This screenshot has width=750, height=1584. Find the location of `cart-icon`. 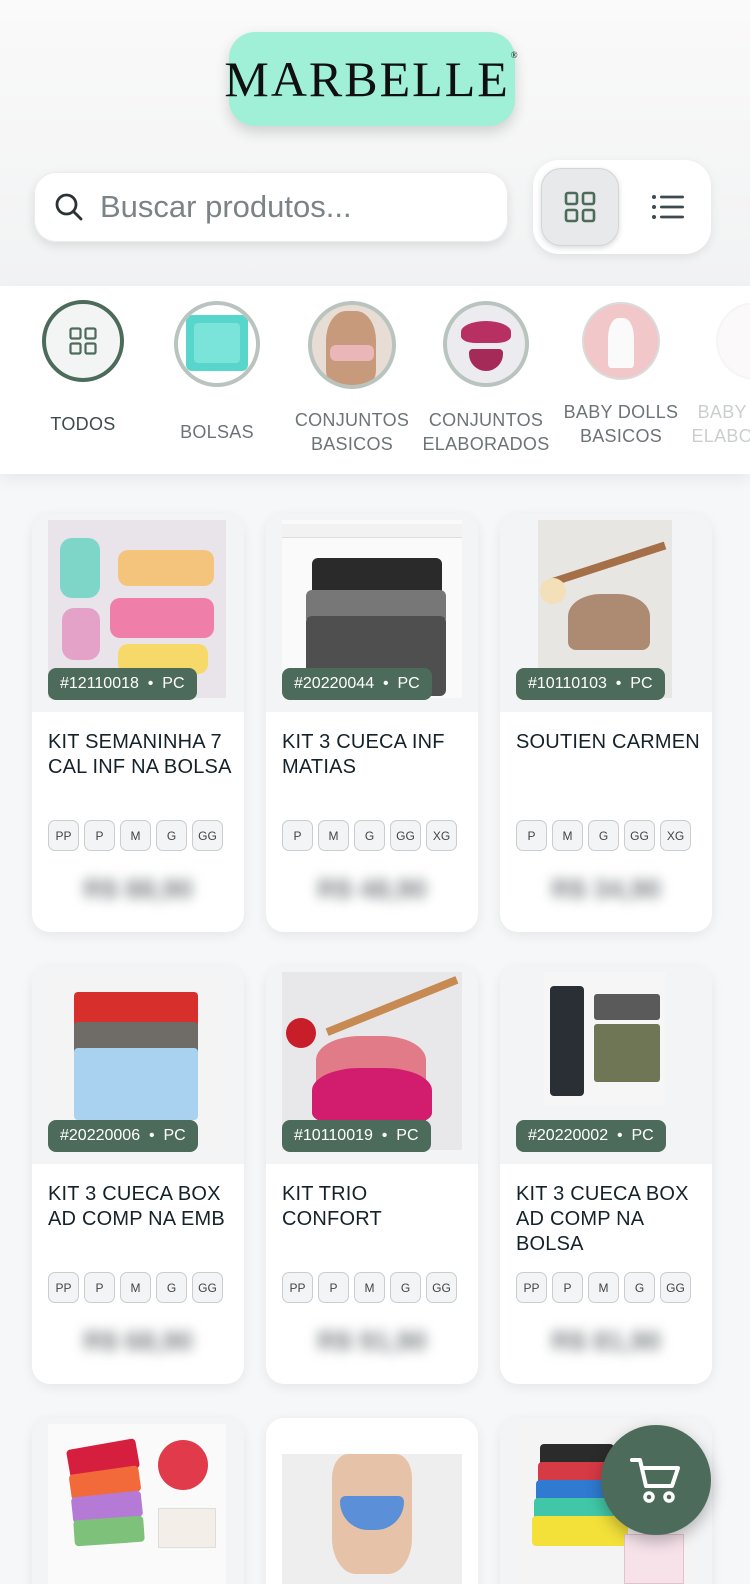

cart-icon is located at coordinates (655, 1480).